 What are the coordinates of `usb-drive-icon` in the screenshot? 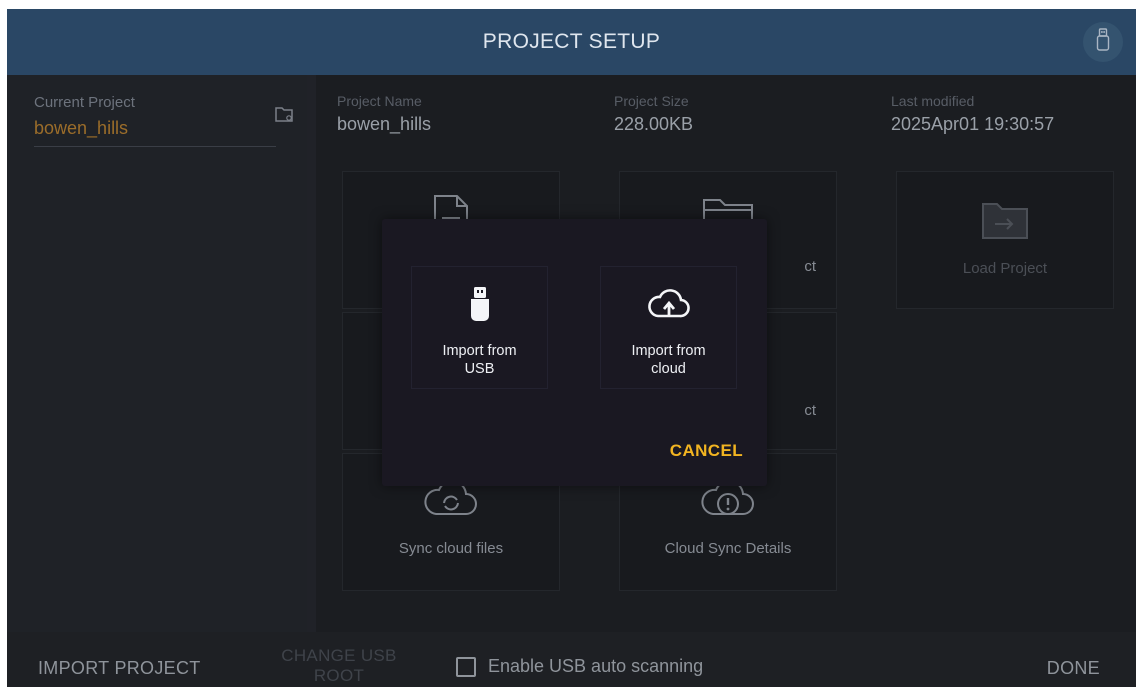 It's located at (480, 304).